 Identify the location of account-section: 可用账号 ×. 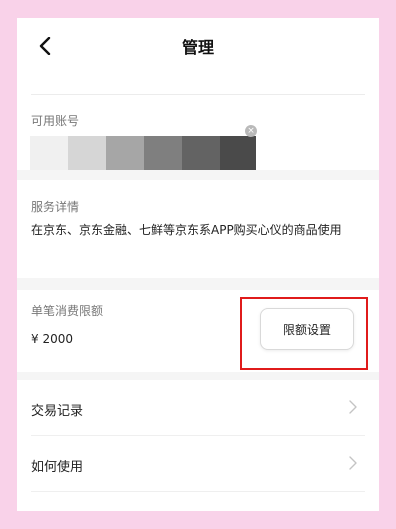
(198, 140).